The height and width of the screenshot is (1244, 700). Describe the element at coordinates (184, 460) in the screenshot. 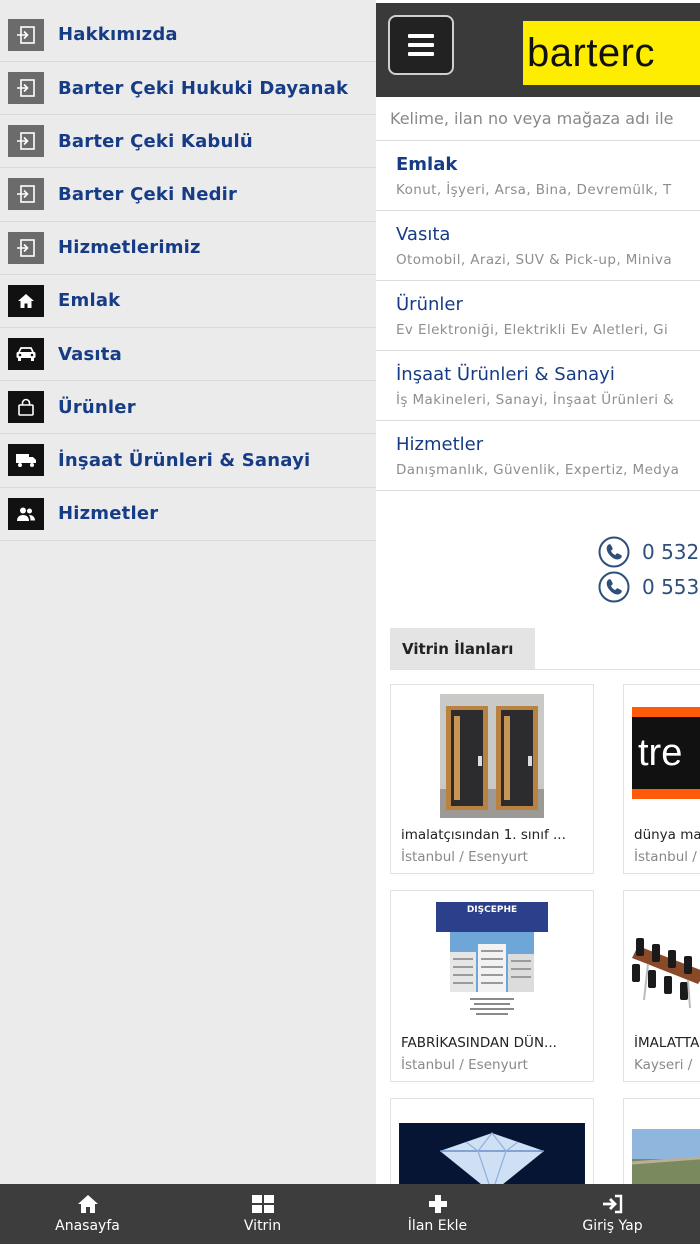

I see `sidebar-item-label: İnşaat Ürünleri & Sanayi` at that location.